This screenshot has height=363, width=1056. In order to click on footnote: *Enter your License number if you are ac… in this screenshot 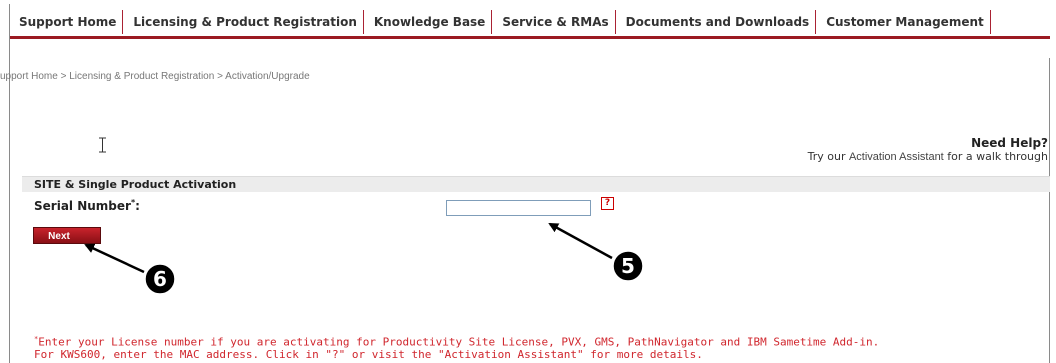, I will do `click(456, 347)`.